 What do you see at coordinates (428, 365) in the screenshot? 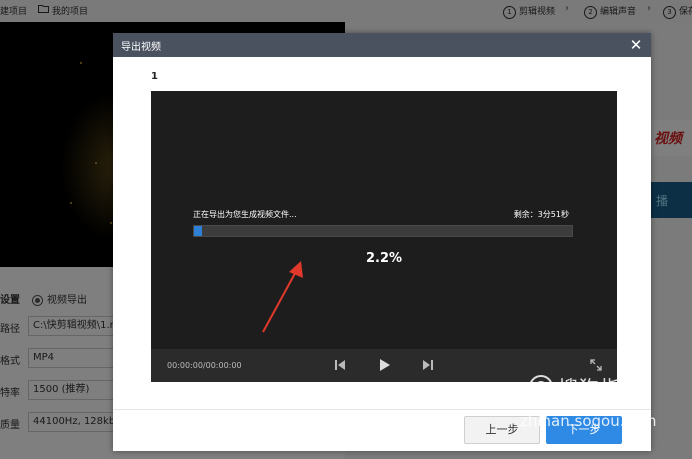
I see `skip-forward-icon` at bounding box center [428, 365].